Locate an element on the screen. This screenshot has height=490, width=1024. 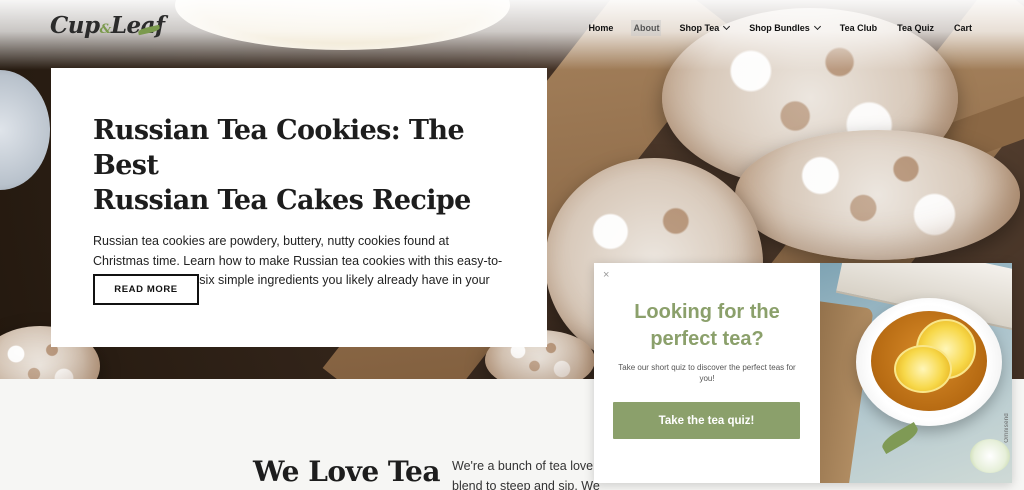
popup-title: Looking for the perfect tea? is located at coordinates (707, 325).